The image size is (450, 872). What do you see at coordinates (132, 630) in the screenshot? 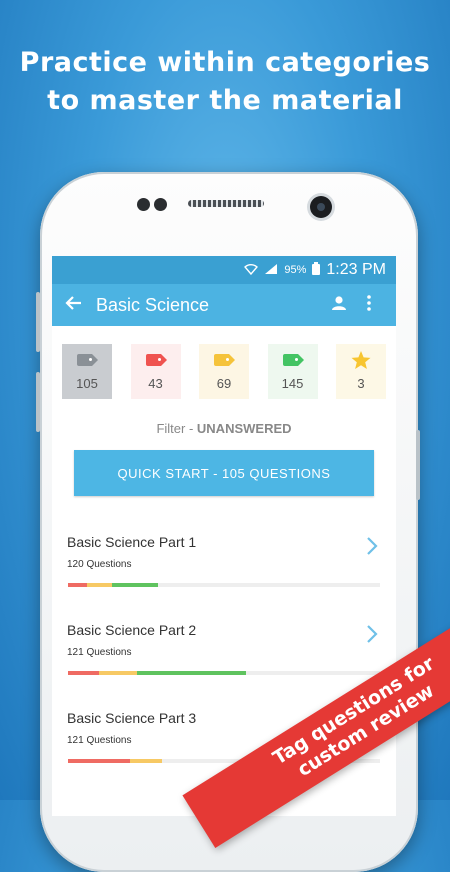
I see `section-title: Basic Science Part 2` at bounding box center [132, 630].